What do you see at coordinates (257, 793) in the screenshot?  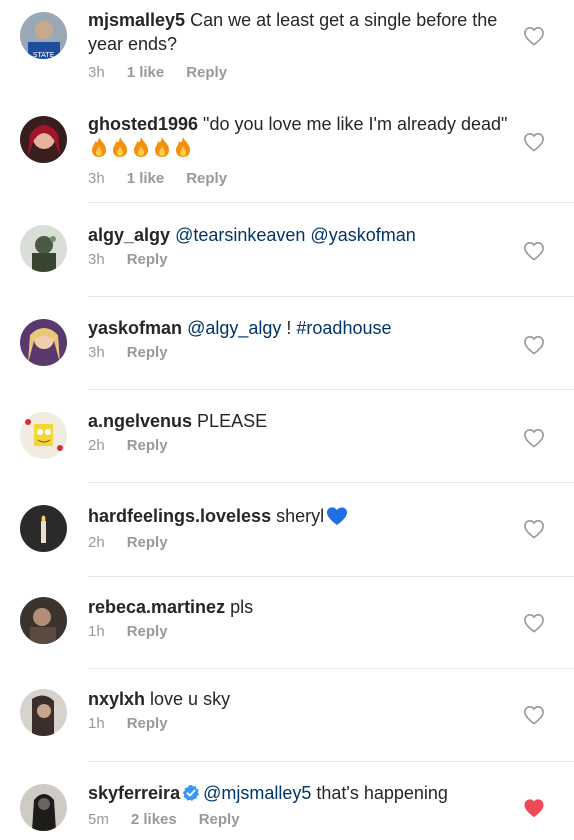 I see `mention-link: @mjsmalley5` at bounding box center [257, 793].